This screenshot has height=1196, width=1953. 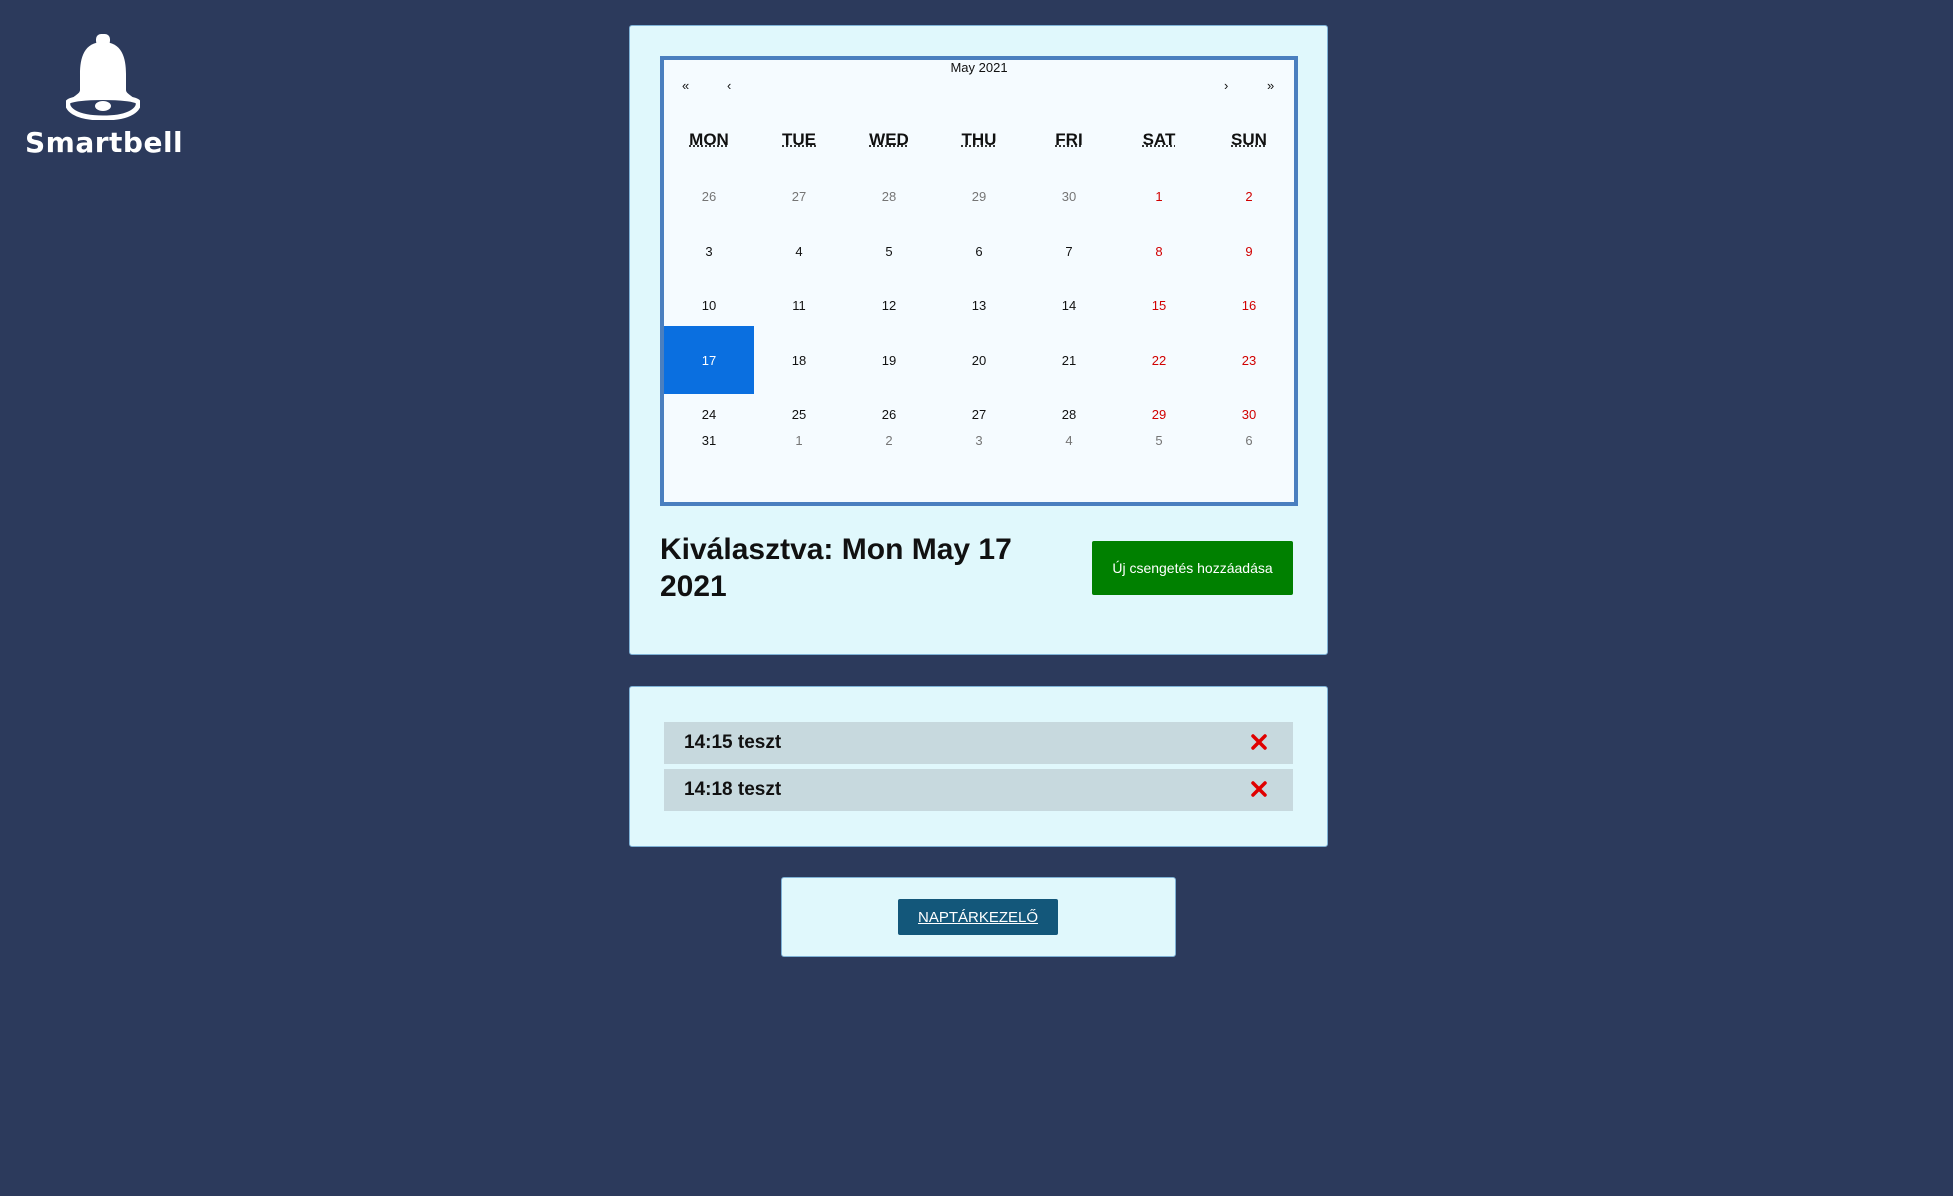 I want to click on weekday-header: TUE, so click(x=799, y=139).